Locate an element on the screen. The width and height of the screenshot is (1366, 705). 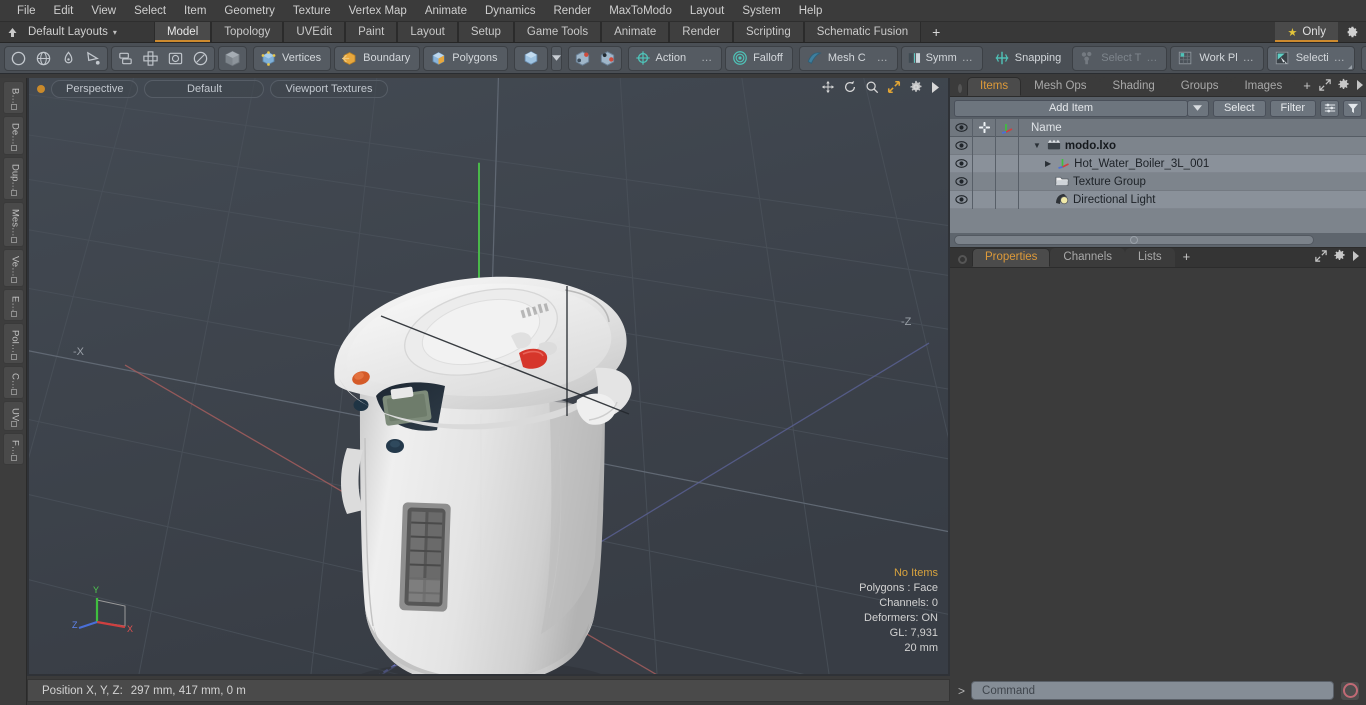
add-tab-button: + is located at coordinates (936, 32).